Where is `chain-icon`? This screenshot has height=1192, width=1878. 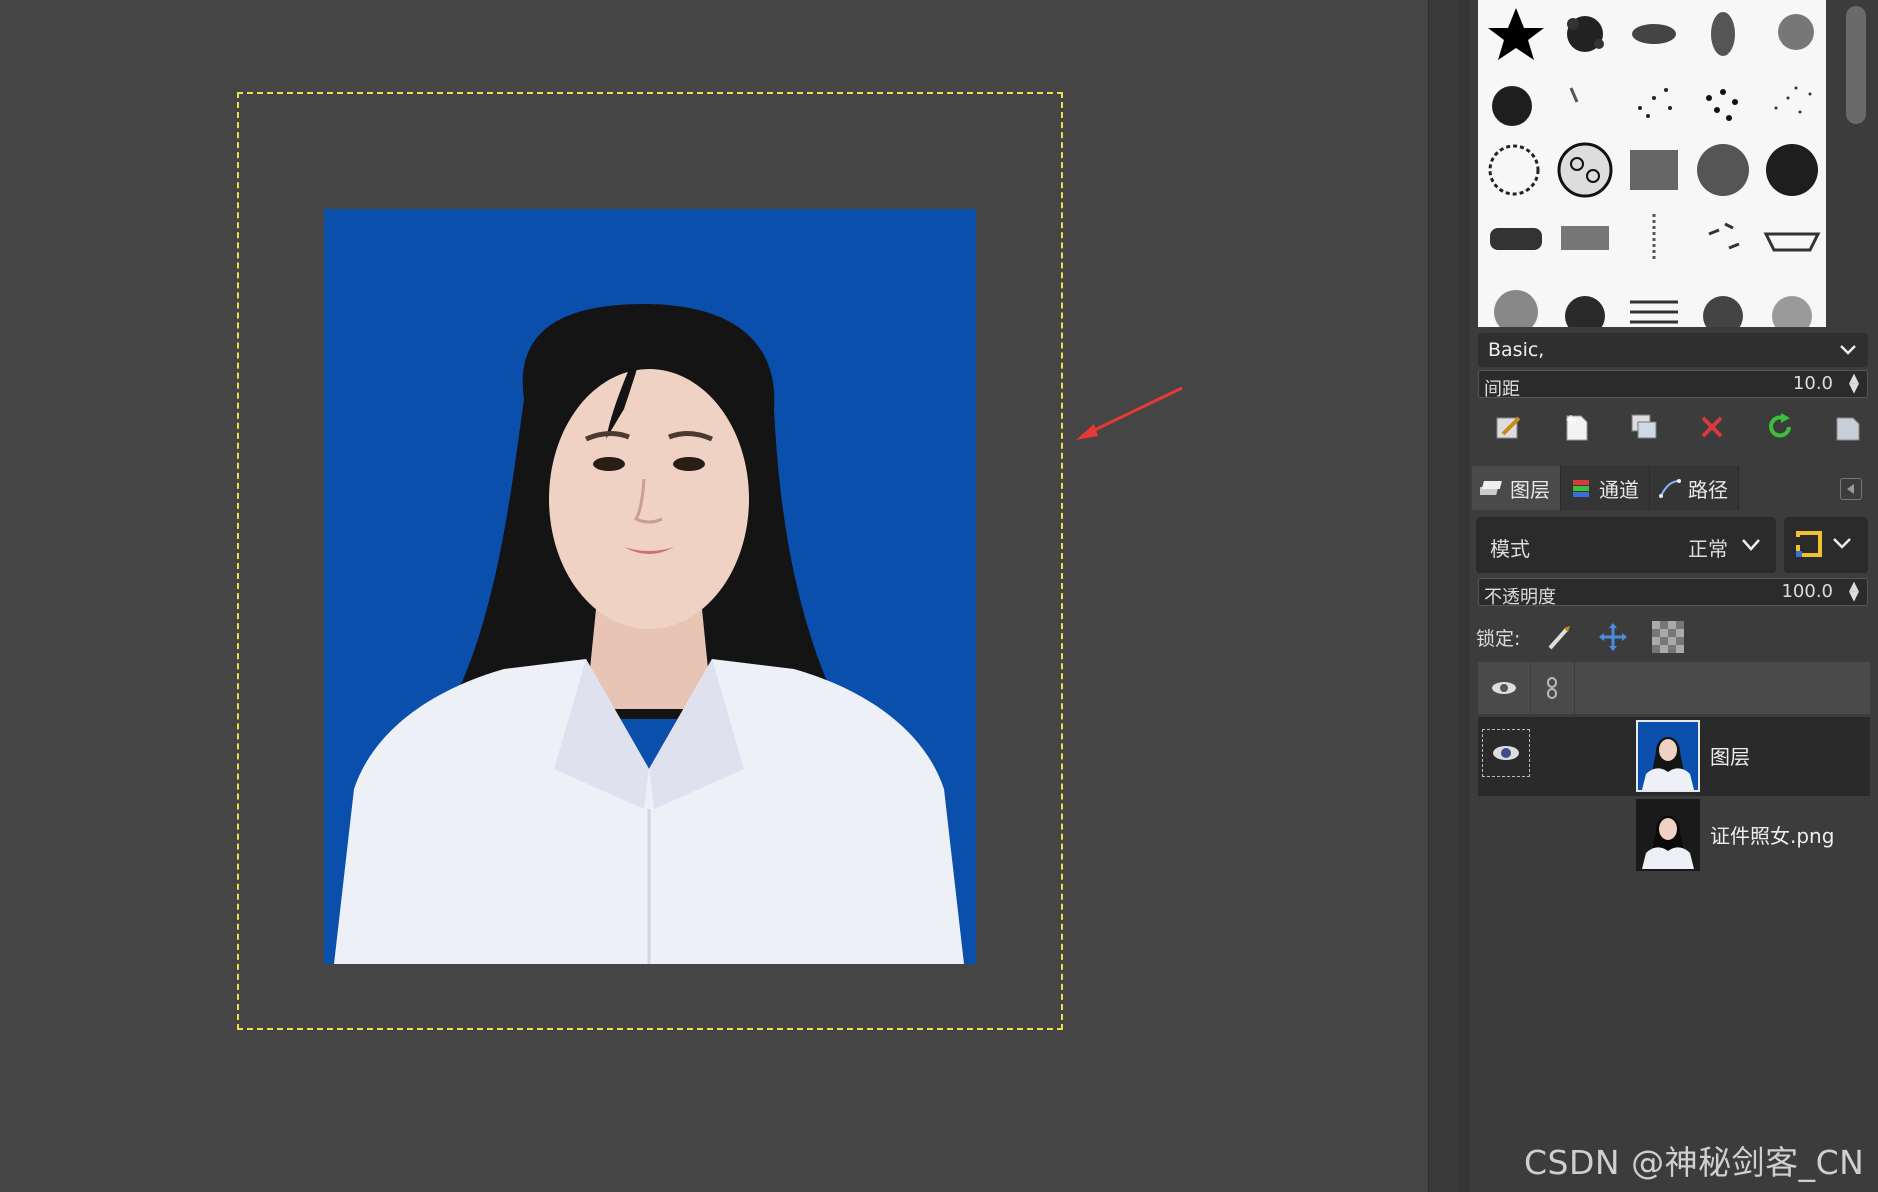
chain-icon is located at coordinates (1552, 688).